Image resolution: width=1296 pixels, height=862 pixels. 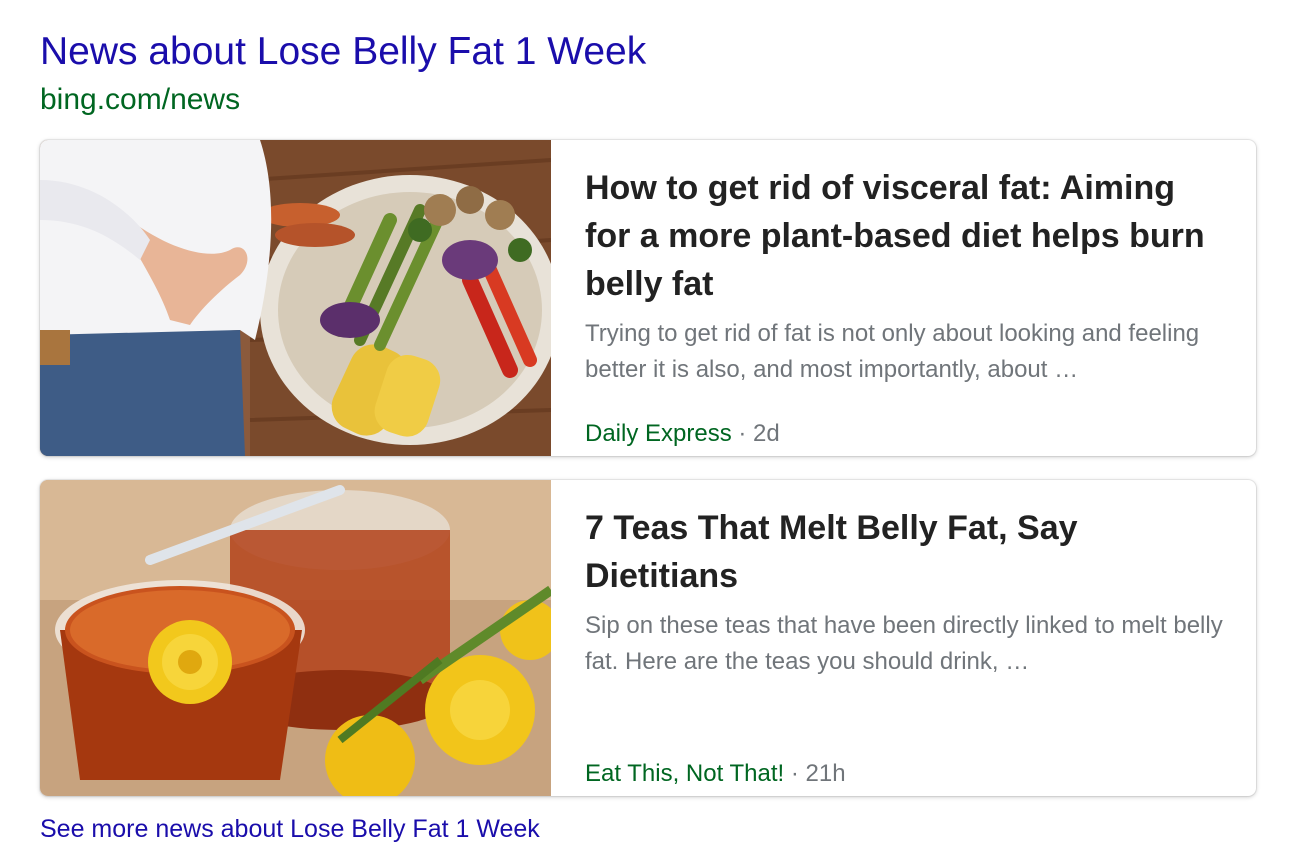 What do you see at coordinates (766, 433) in the screenshot?
I see `article-age: 2d` at bounding box center [766, 433].